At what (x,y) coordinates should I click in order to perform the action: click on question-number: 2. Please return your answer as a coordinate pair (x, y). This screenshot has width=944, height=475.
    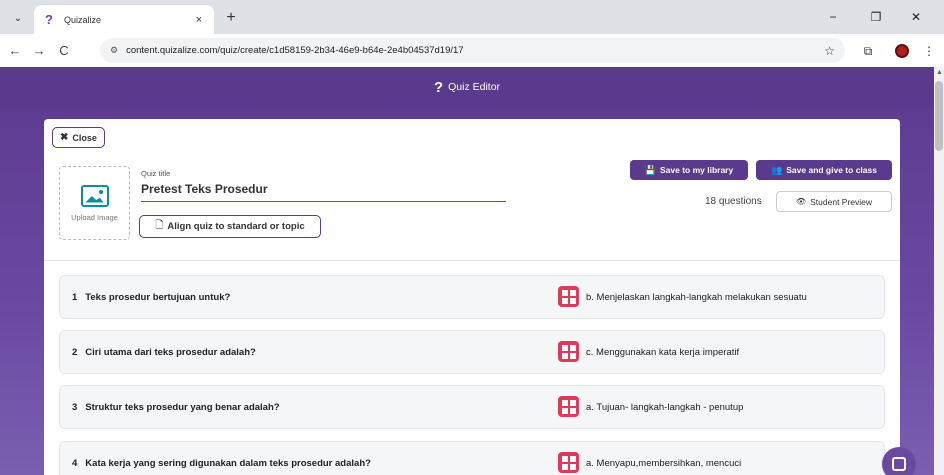
    Looking at the image, I should click on (75, 352).